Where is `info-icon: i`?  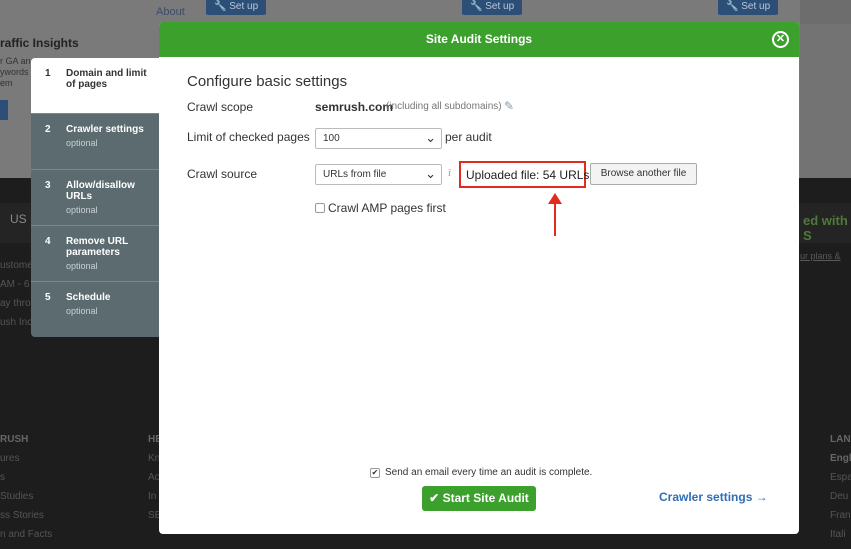 info-icon: i is located at coordinates (449, 173).